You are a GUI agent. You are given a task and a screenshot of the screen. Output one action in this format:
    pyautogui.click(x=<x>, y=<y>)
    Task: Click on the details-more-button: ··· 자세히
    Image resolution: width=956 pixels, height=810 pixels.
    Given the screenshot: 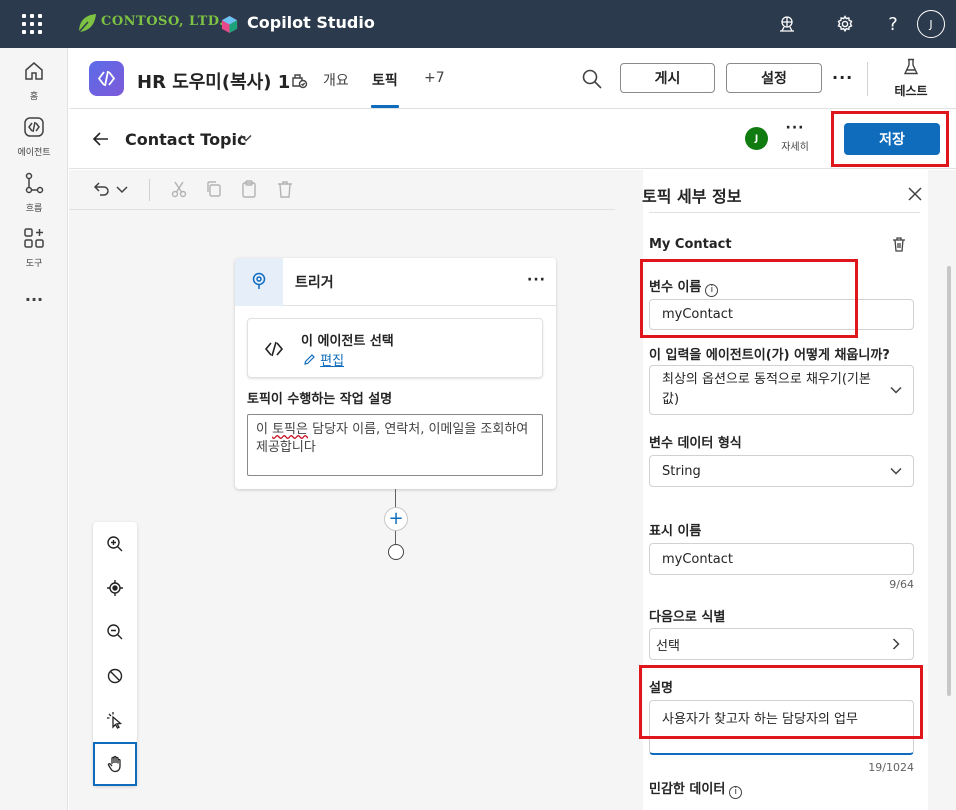 What is the action you would take?
    pyautogui.click(x=795, y=137)
    